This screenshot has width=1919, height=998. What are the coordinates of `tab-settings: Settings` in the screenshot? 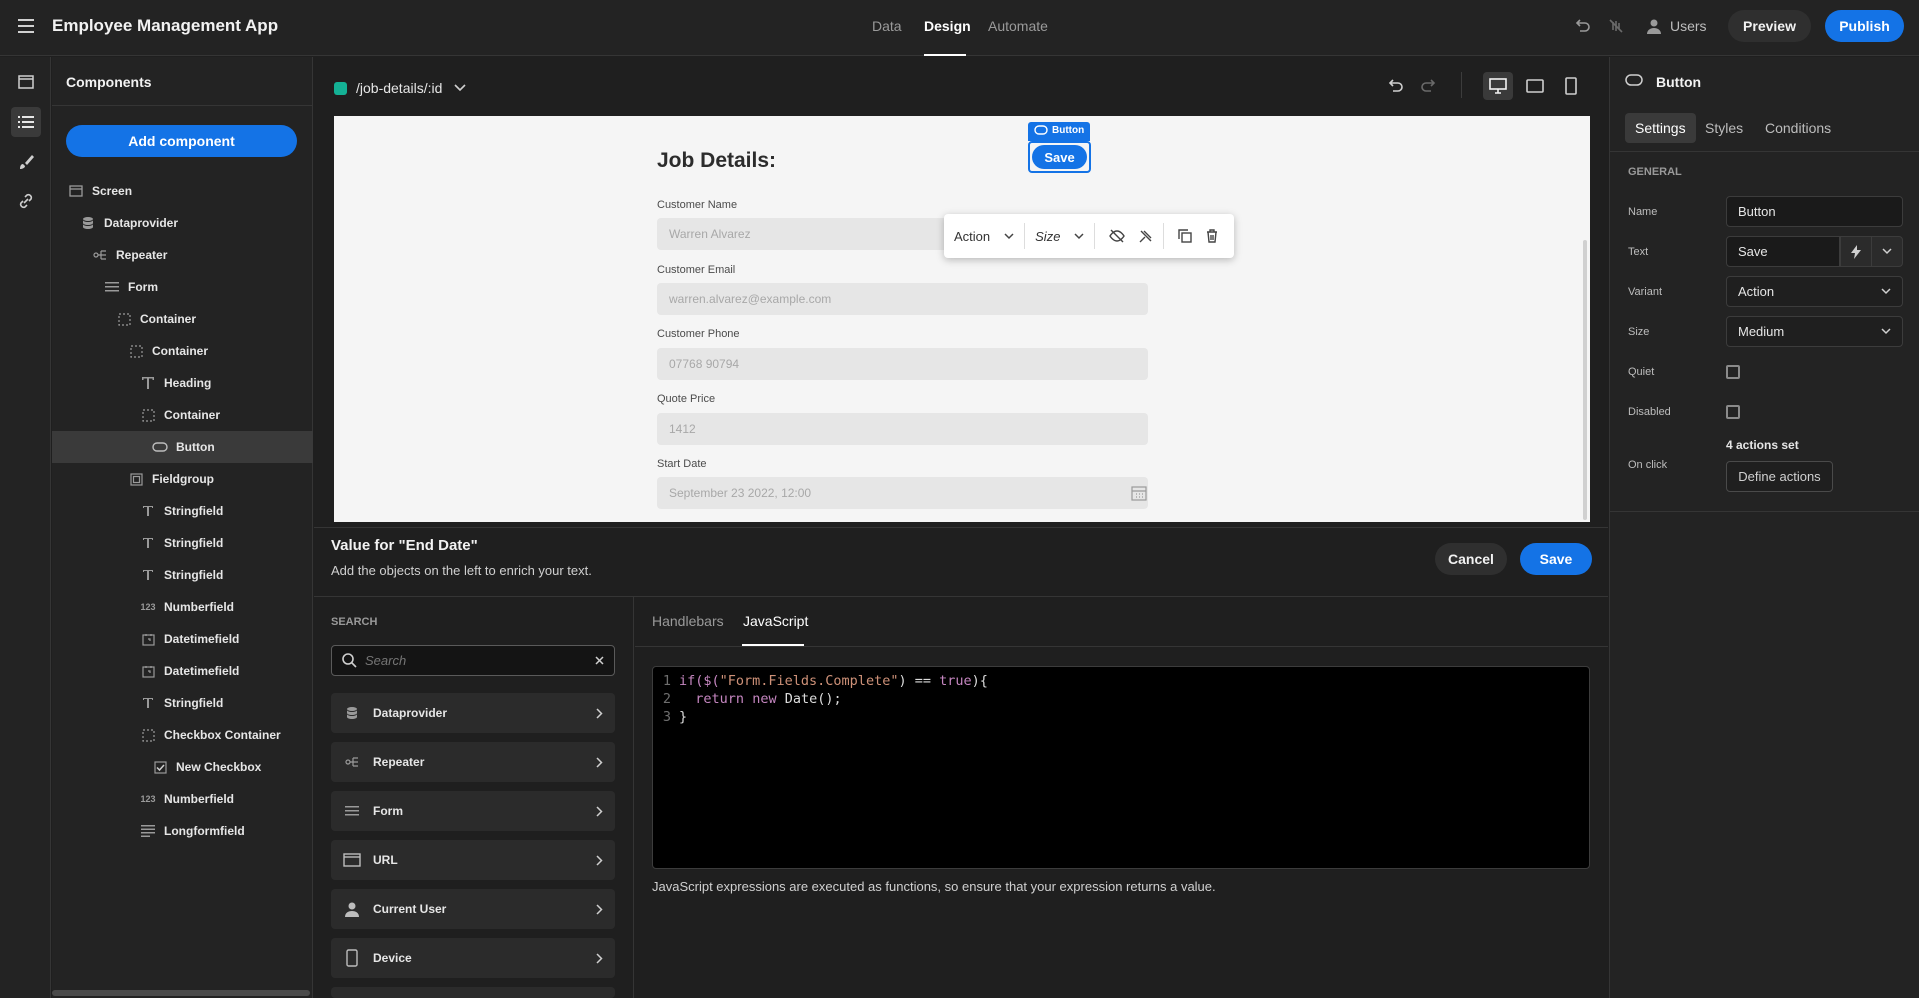 It's located at (1660, 128).